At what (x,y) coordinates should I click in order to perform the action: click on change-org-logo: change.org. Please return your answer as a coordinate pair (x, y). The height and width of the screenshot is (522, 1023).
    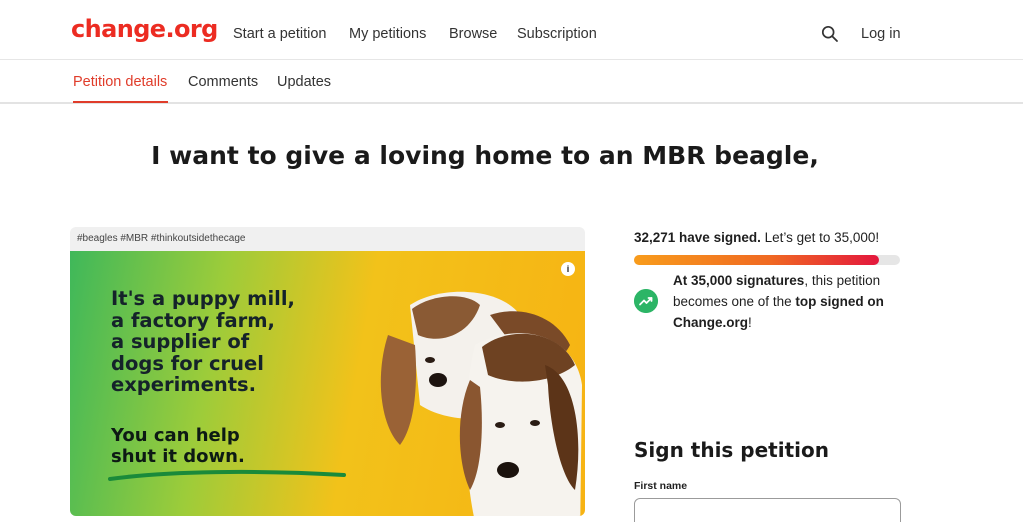
    Looking at the image, I should click on (144, 29).